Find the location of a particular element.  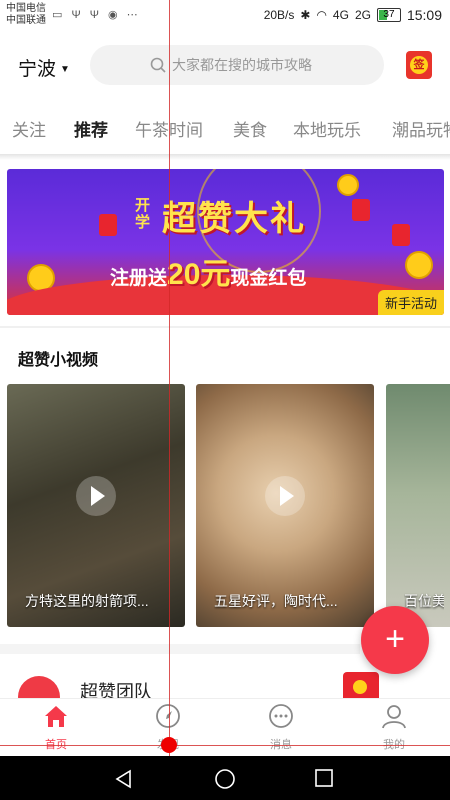

touch-guide-vertical is located at coordinates (169, 378).